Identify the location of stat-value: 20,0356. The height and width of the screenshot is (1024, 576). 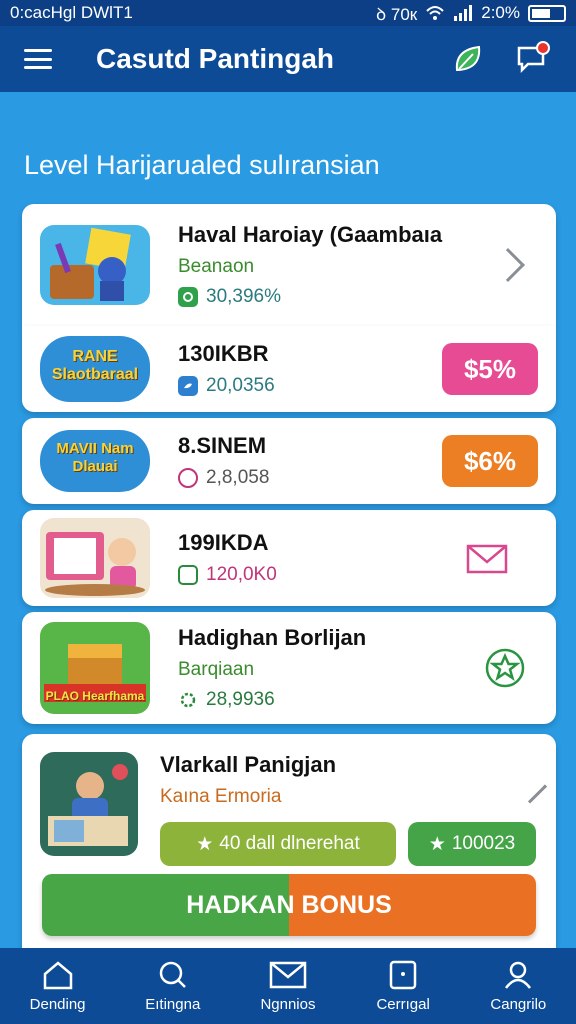
(240, 385).